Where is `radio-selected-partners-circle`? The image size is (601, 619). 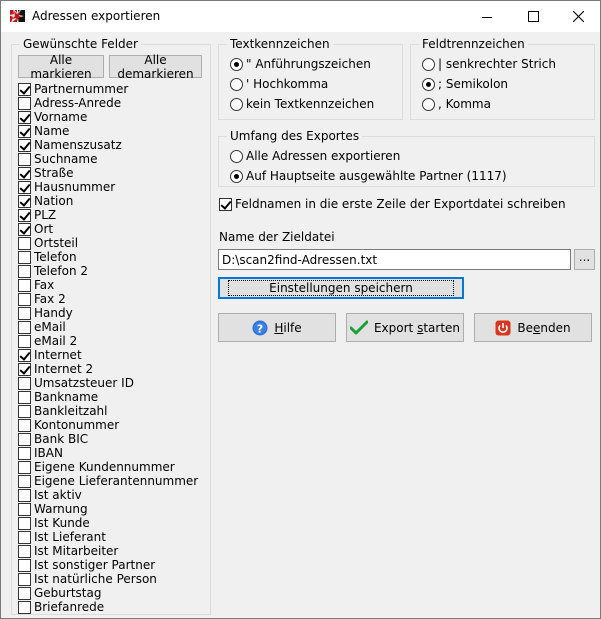
radio-selected-partners-circle is located at coordinates (236, 176).